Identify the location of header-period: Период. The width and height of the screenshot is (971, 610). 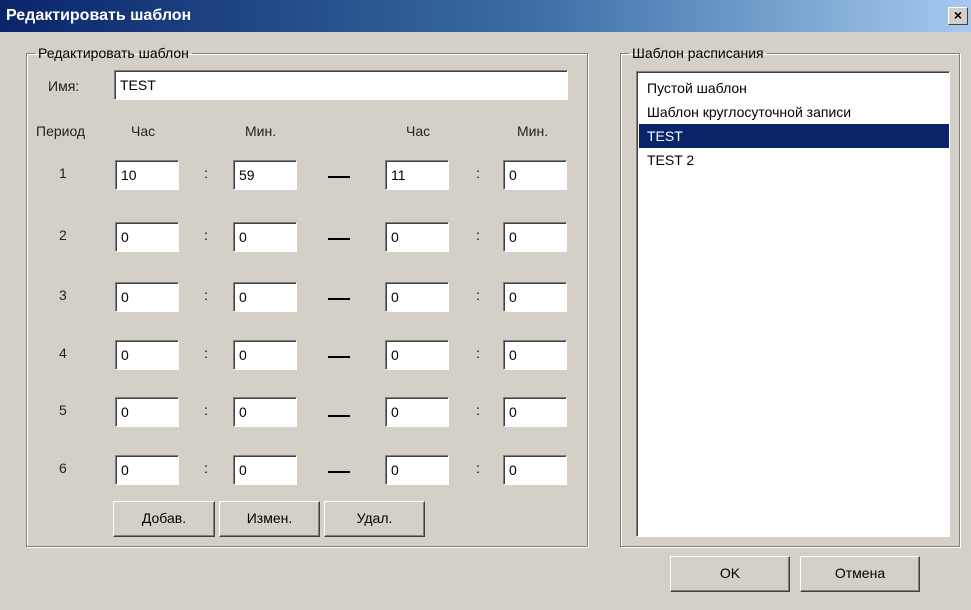
(61, 131).